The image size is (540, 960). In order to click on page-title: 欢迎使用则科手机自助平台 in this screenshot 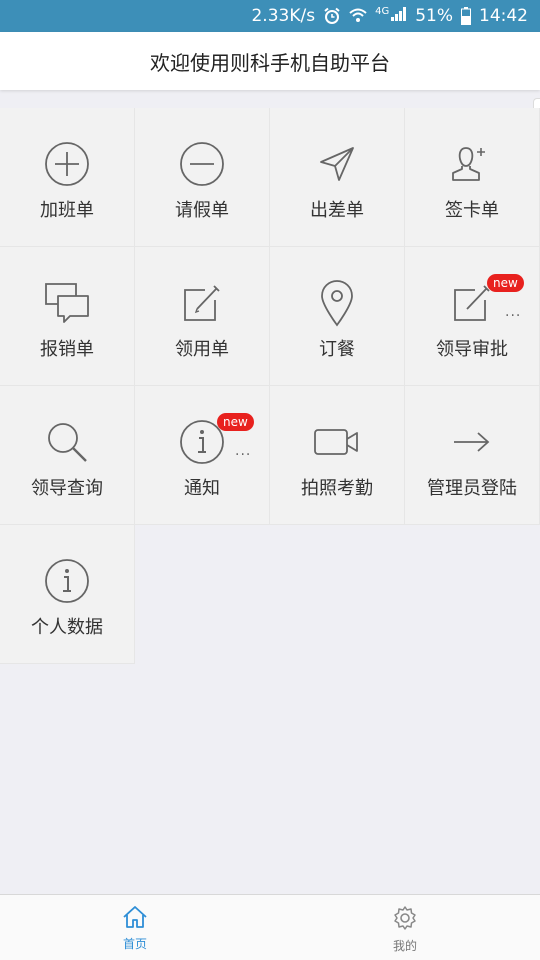, I will do `click(270, 62)`.